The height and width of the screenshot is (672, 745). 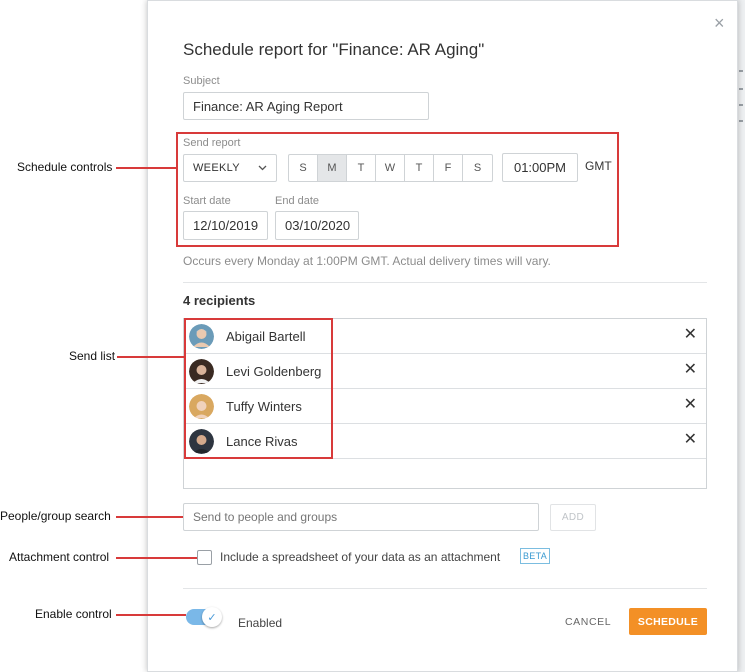 What do you see at coordinates (260, 623) in the screenshot?
I see `enabled-label: Enabled` at bounding box center [260, 623].